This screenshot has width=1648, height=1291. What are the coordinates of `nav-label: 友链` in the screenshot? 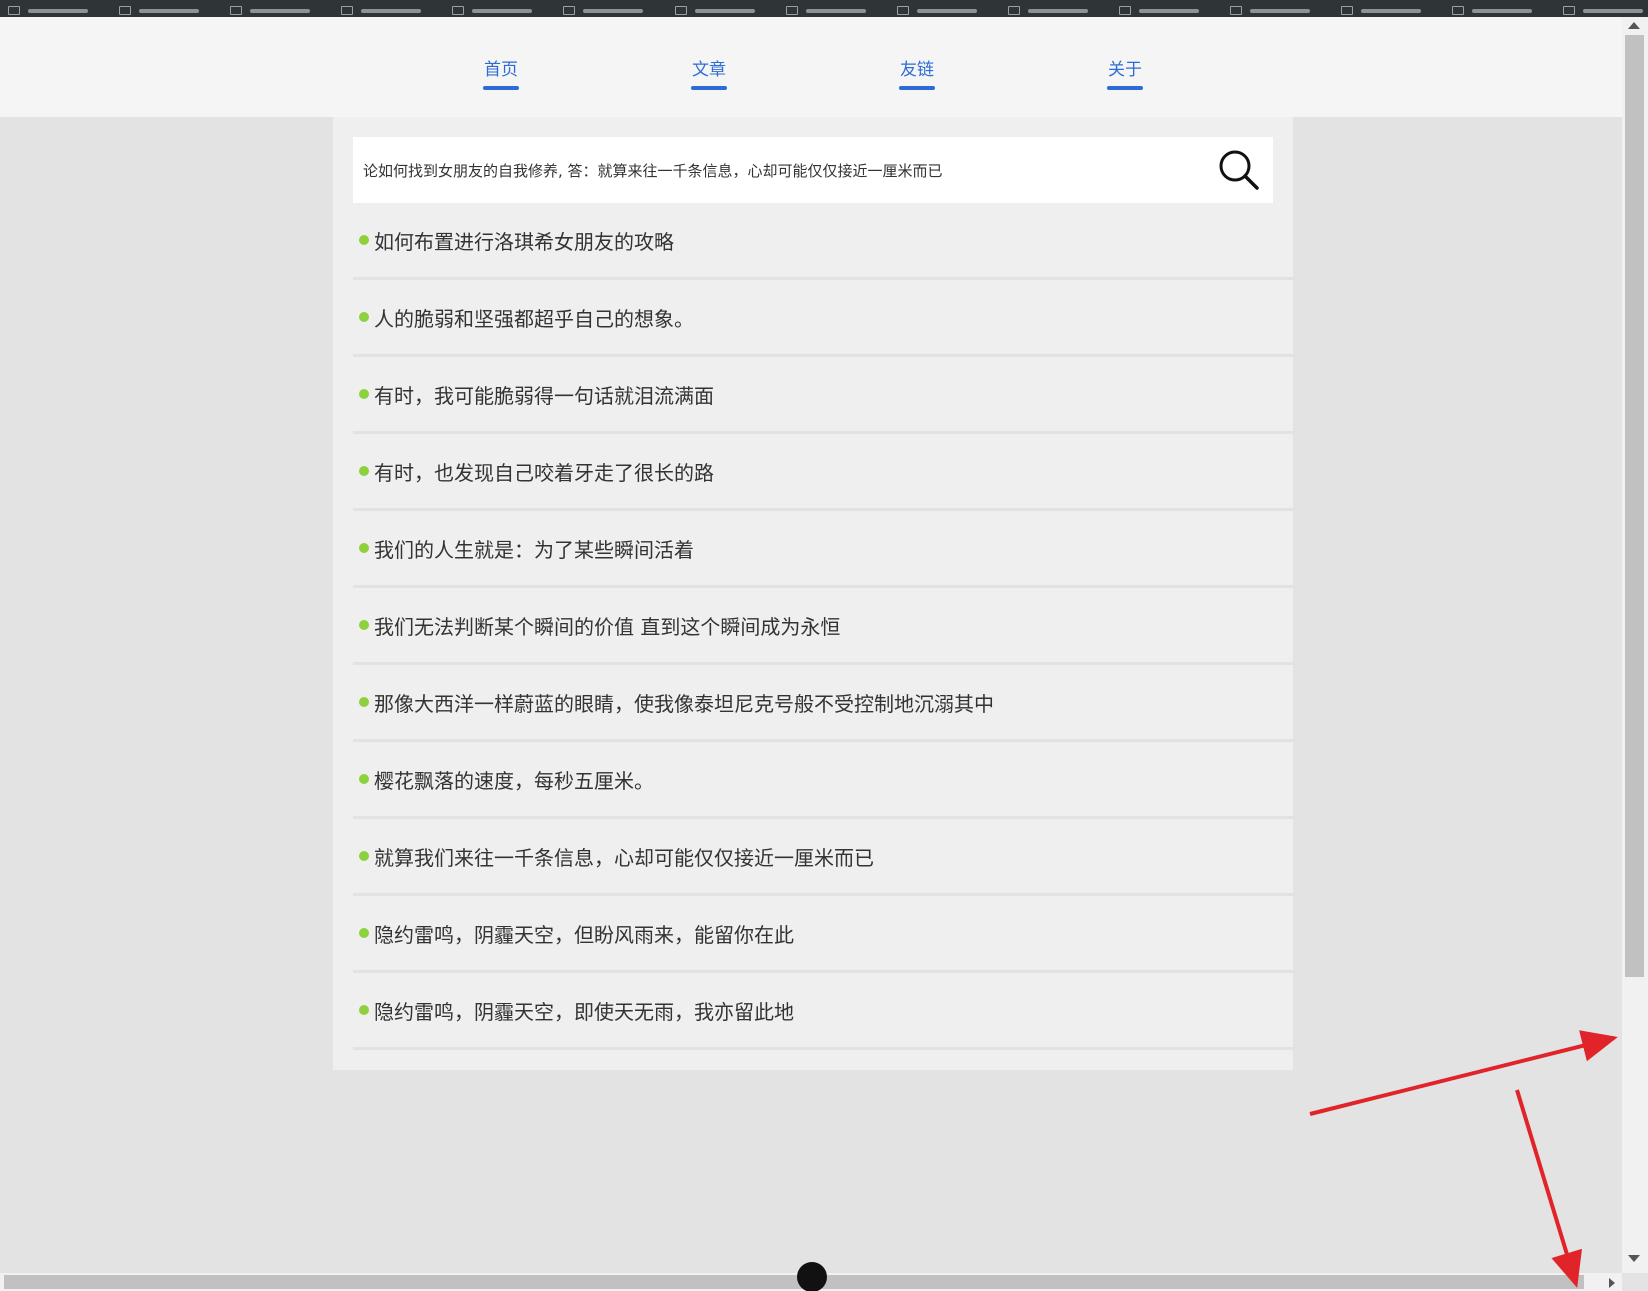 It's located at (917, 70).